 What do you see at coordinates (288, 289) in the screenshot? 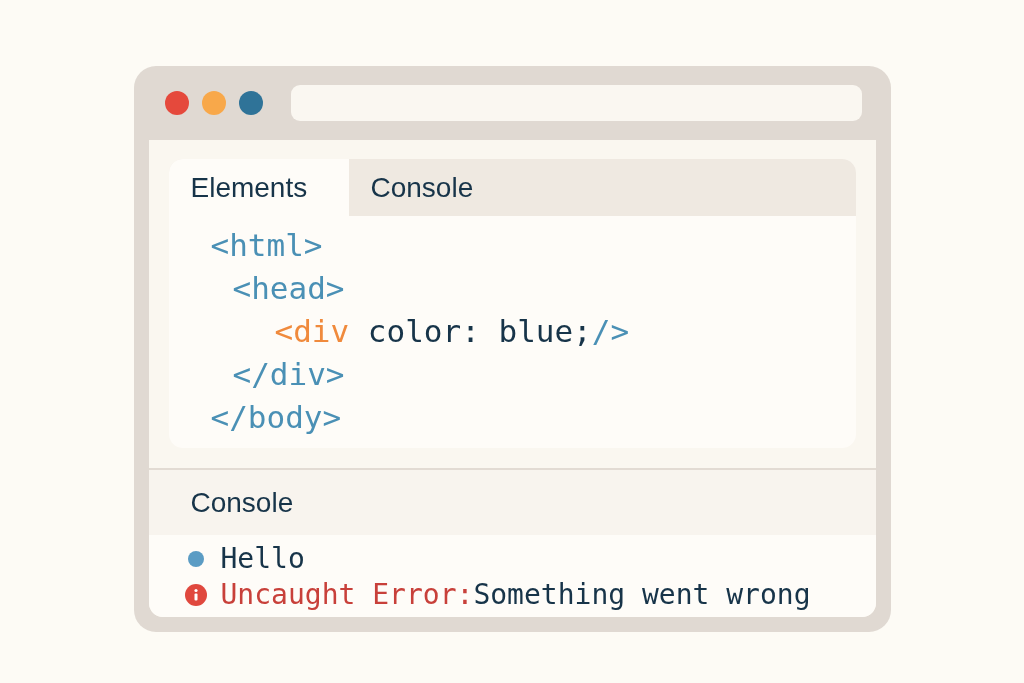
I see `code-line: <head>` at bounding box center [288, 289].